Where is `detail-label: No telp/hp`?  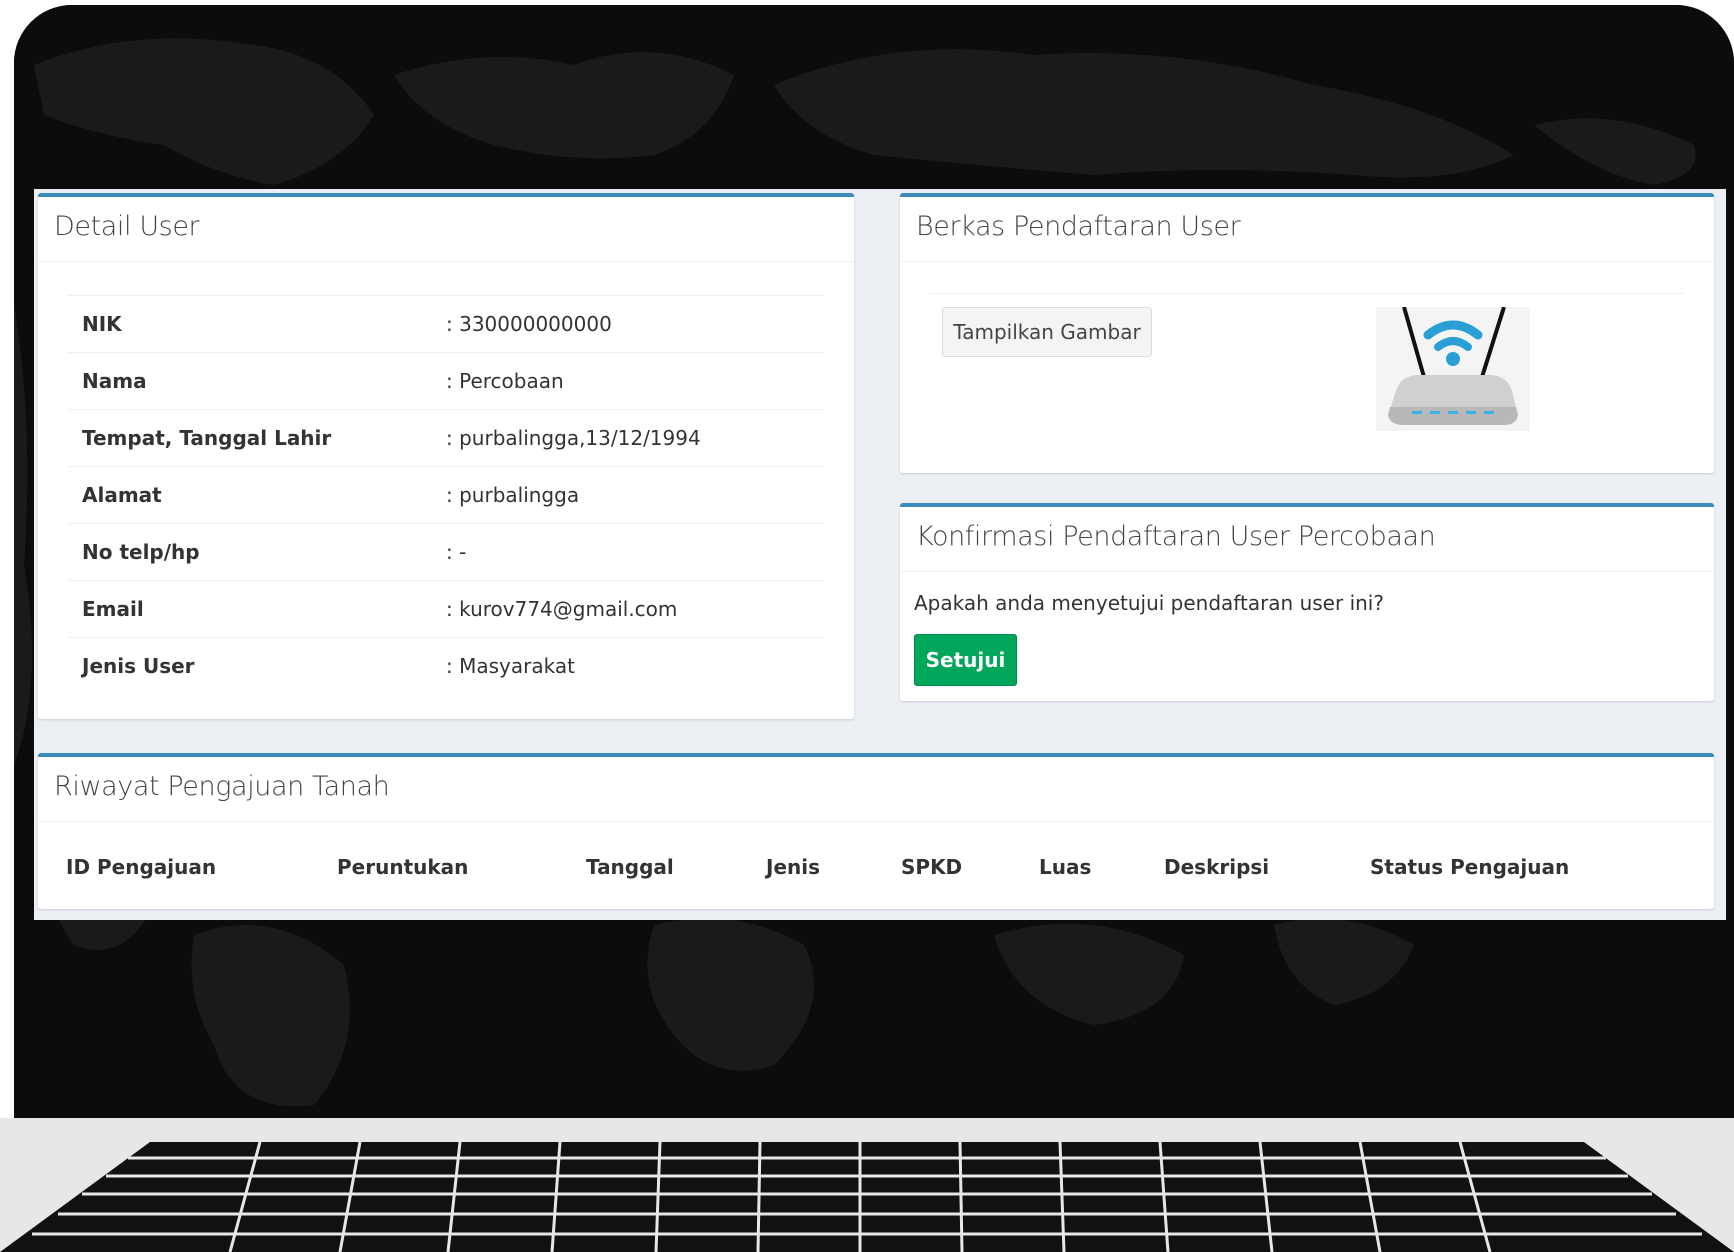
detail-label: No telp/hp is located at coordinates (141, 552).